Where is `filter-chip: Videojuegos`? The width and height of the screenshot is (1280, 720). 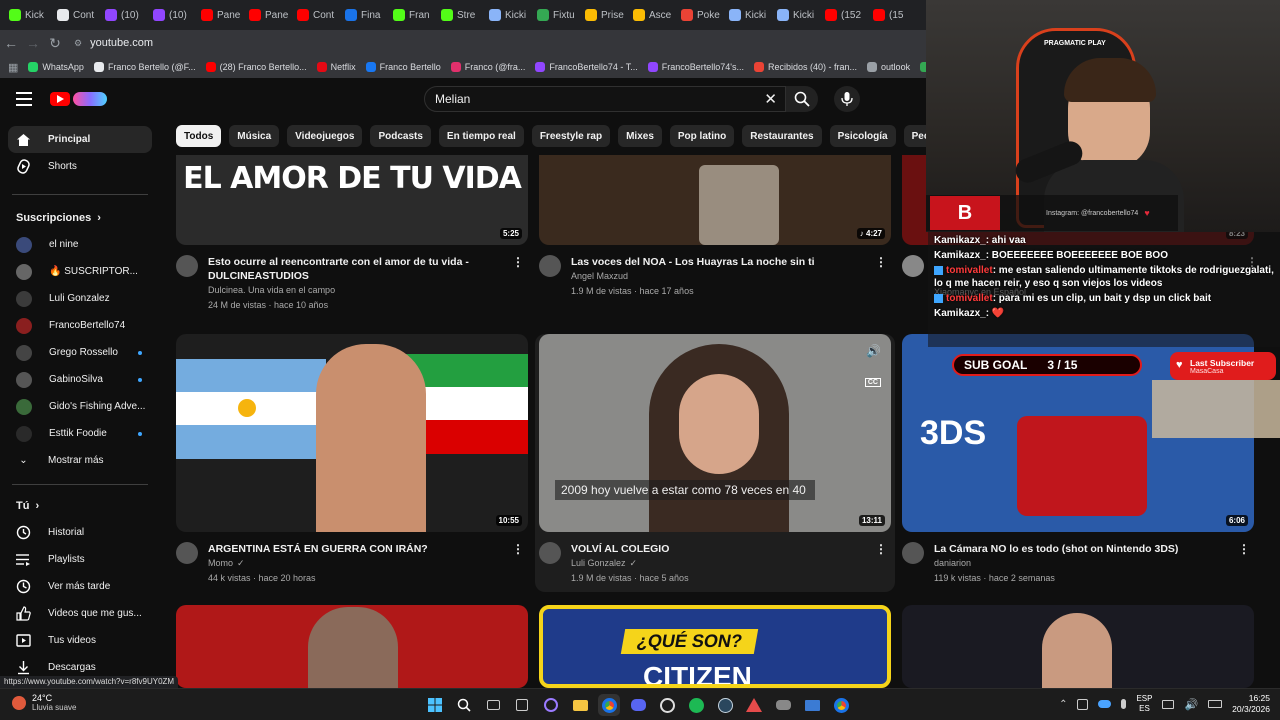
filter-chip: Videojuegos is located at coordinates (325, 136).